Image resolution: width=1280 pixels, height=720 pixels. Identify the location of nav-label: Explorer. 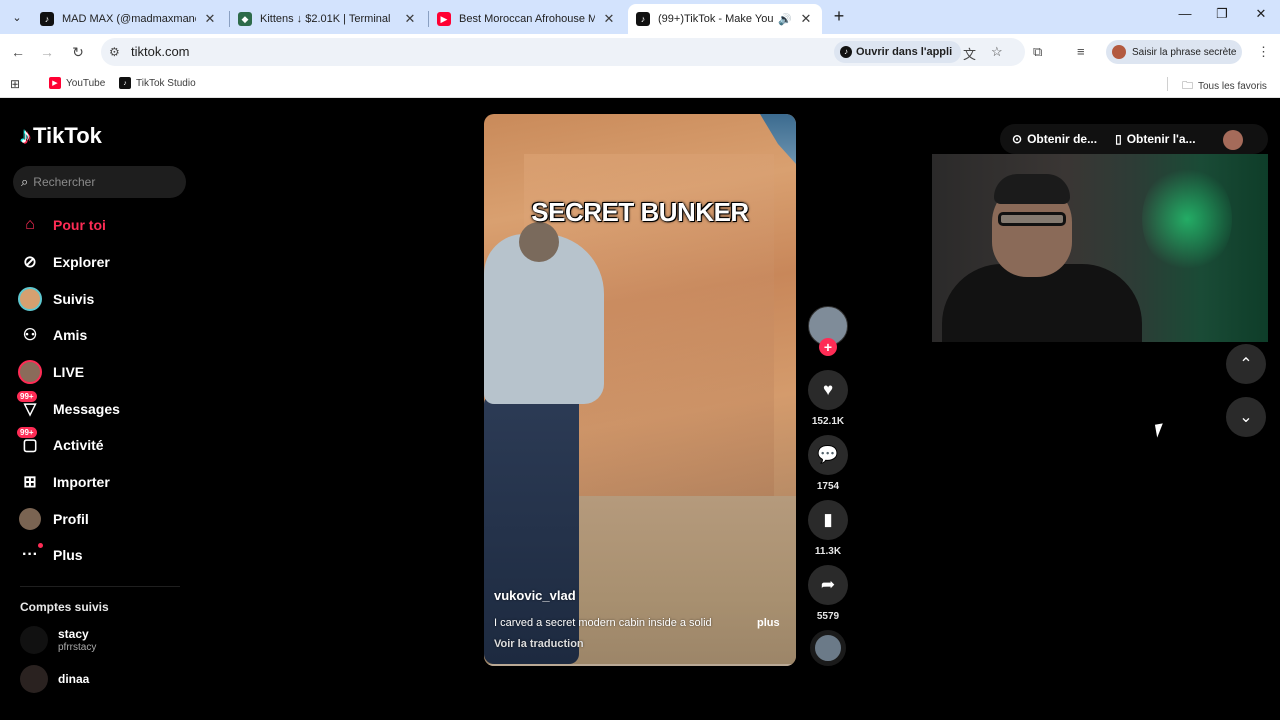
(81, 262).